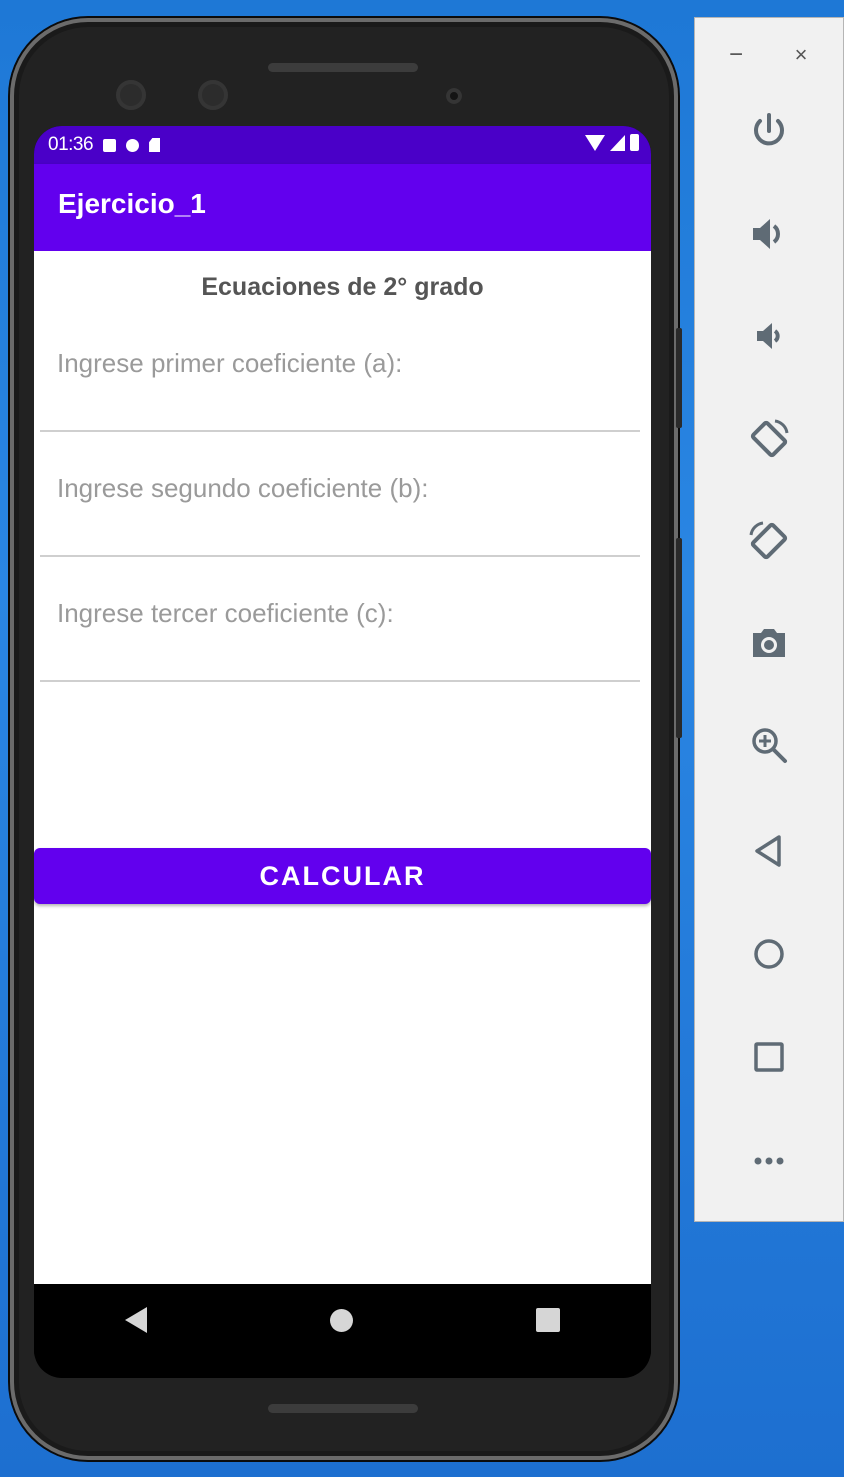 This screenshot has height=1477, width=844. What do you see at coordinates (343, 67) in the screenshot?
I see `top-speaker` at bounding box center [343, 67].